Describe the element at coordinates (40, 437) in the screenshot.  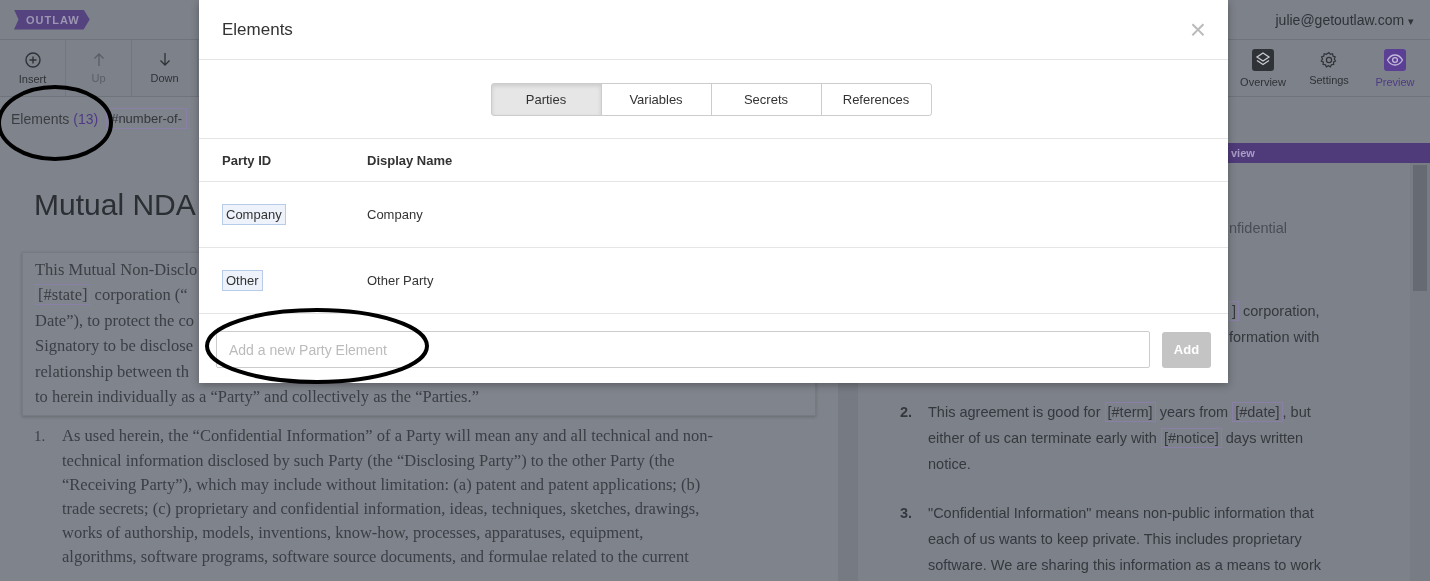
I see `list-number: 1.` at that location.